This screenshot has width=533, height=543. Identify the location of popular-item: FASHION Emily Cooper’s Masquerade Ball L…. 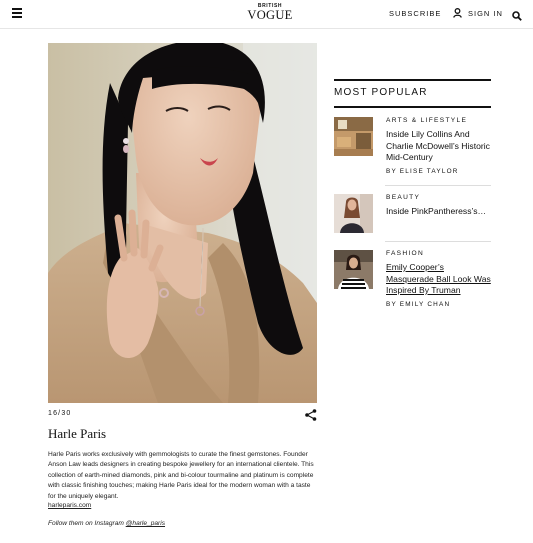
(412, 281).